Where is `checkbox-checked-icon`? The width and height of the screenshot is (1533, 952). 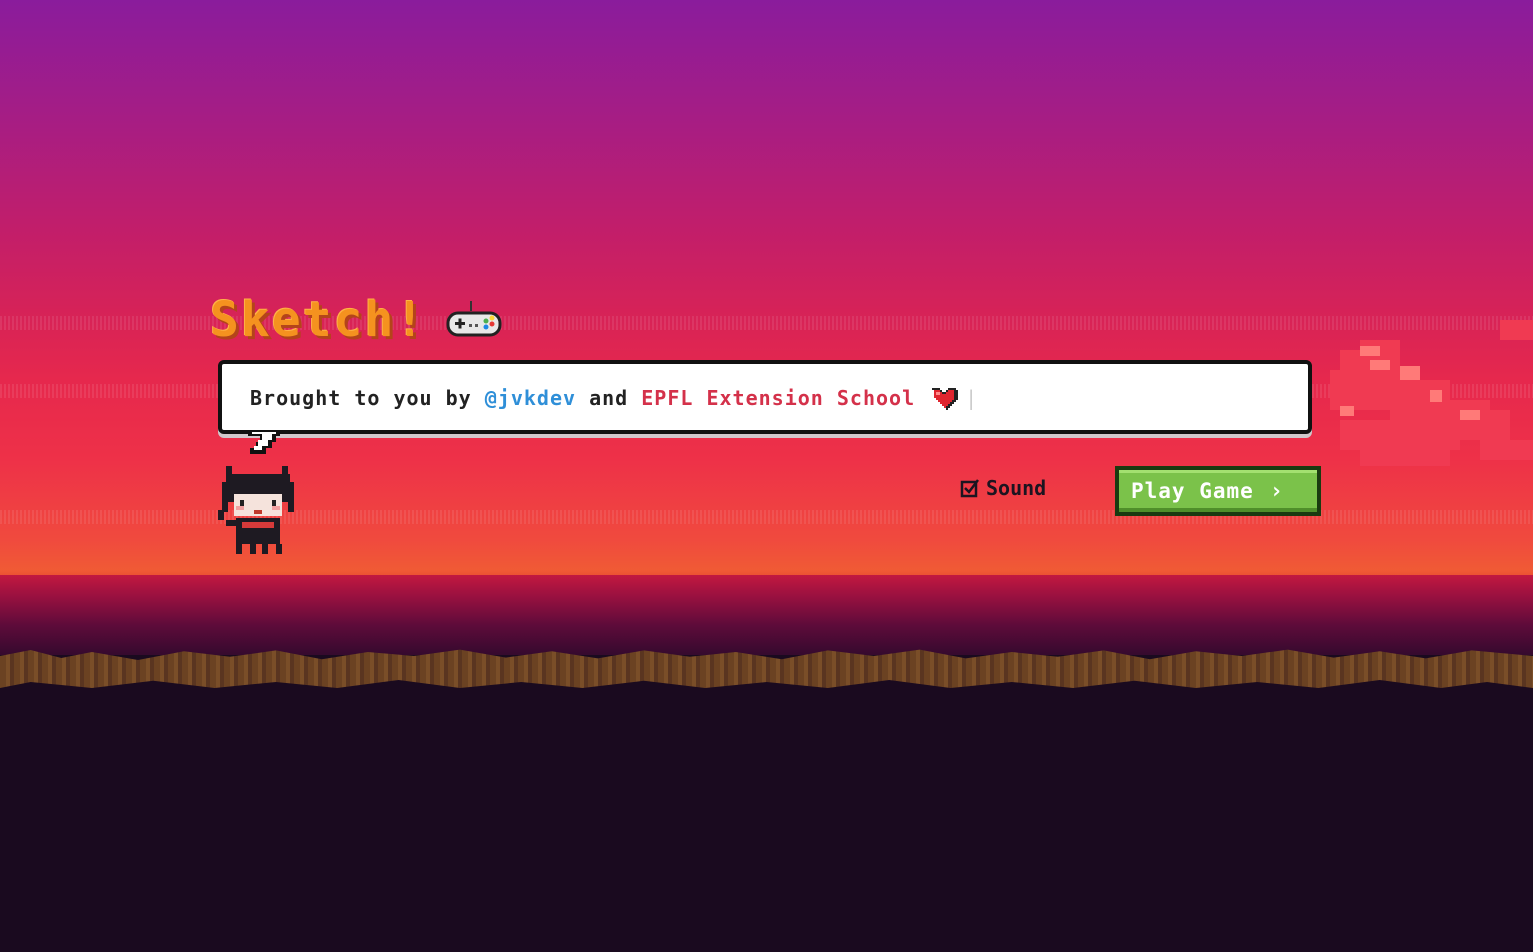
checkbox-checked-icon is located at coordinates (970, 488).